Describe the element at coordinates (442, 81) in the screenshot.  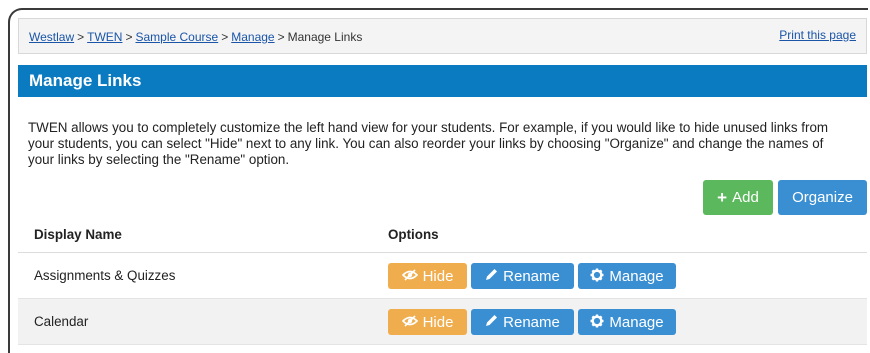
I see `section-header: Manage Links` at that location.